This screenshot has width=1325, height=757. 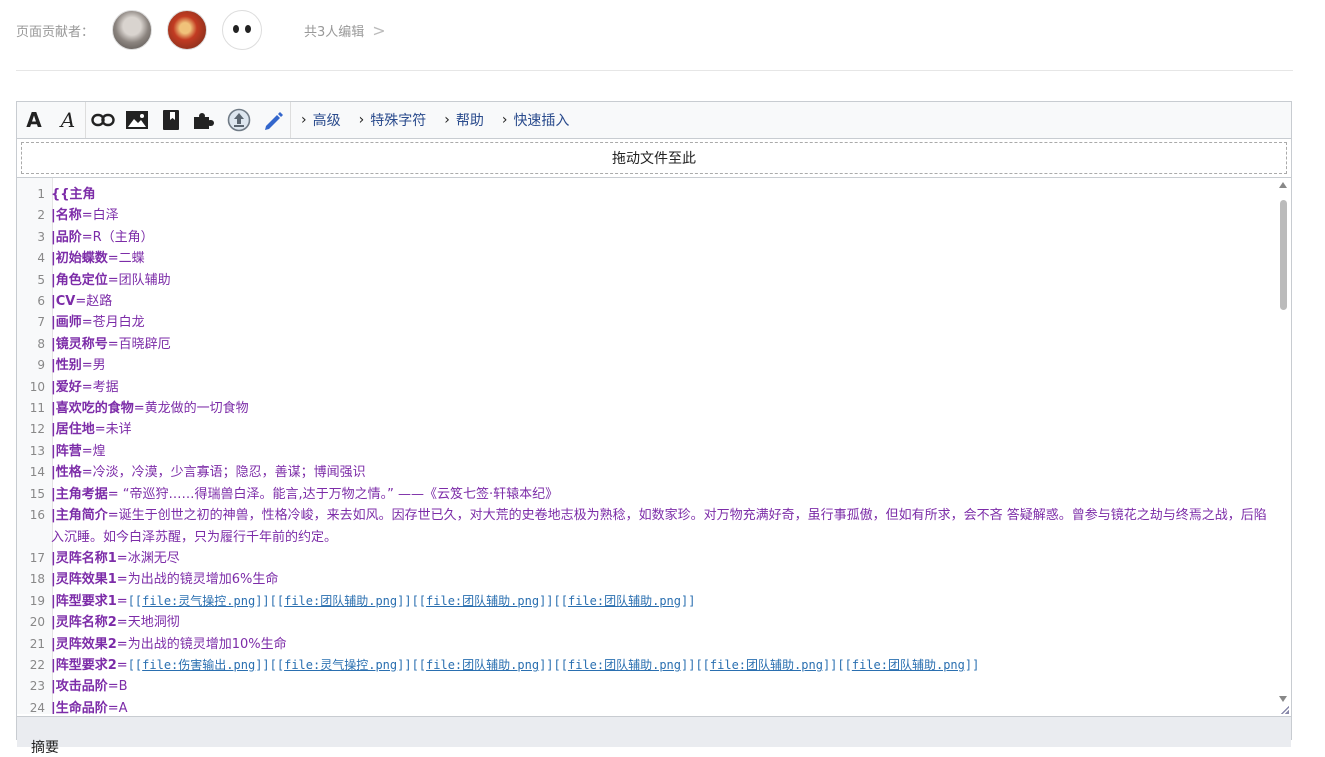 I want to click on code-line: 20 |灵阵名称2=天地洞彻, so click(x=645, y=622).